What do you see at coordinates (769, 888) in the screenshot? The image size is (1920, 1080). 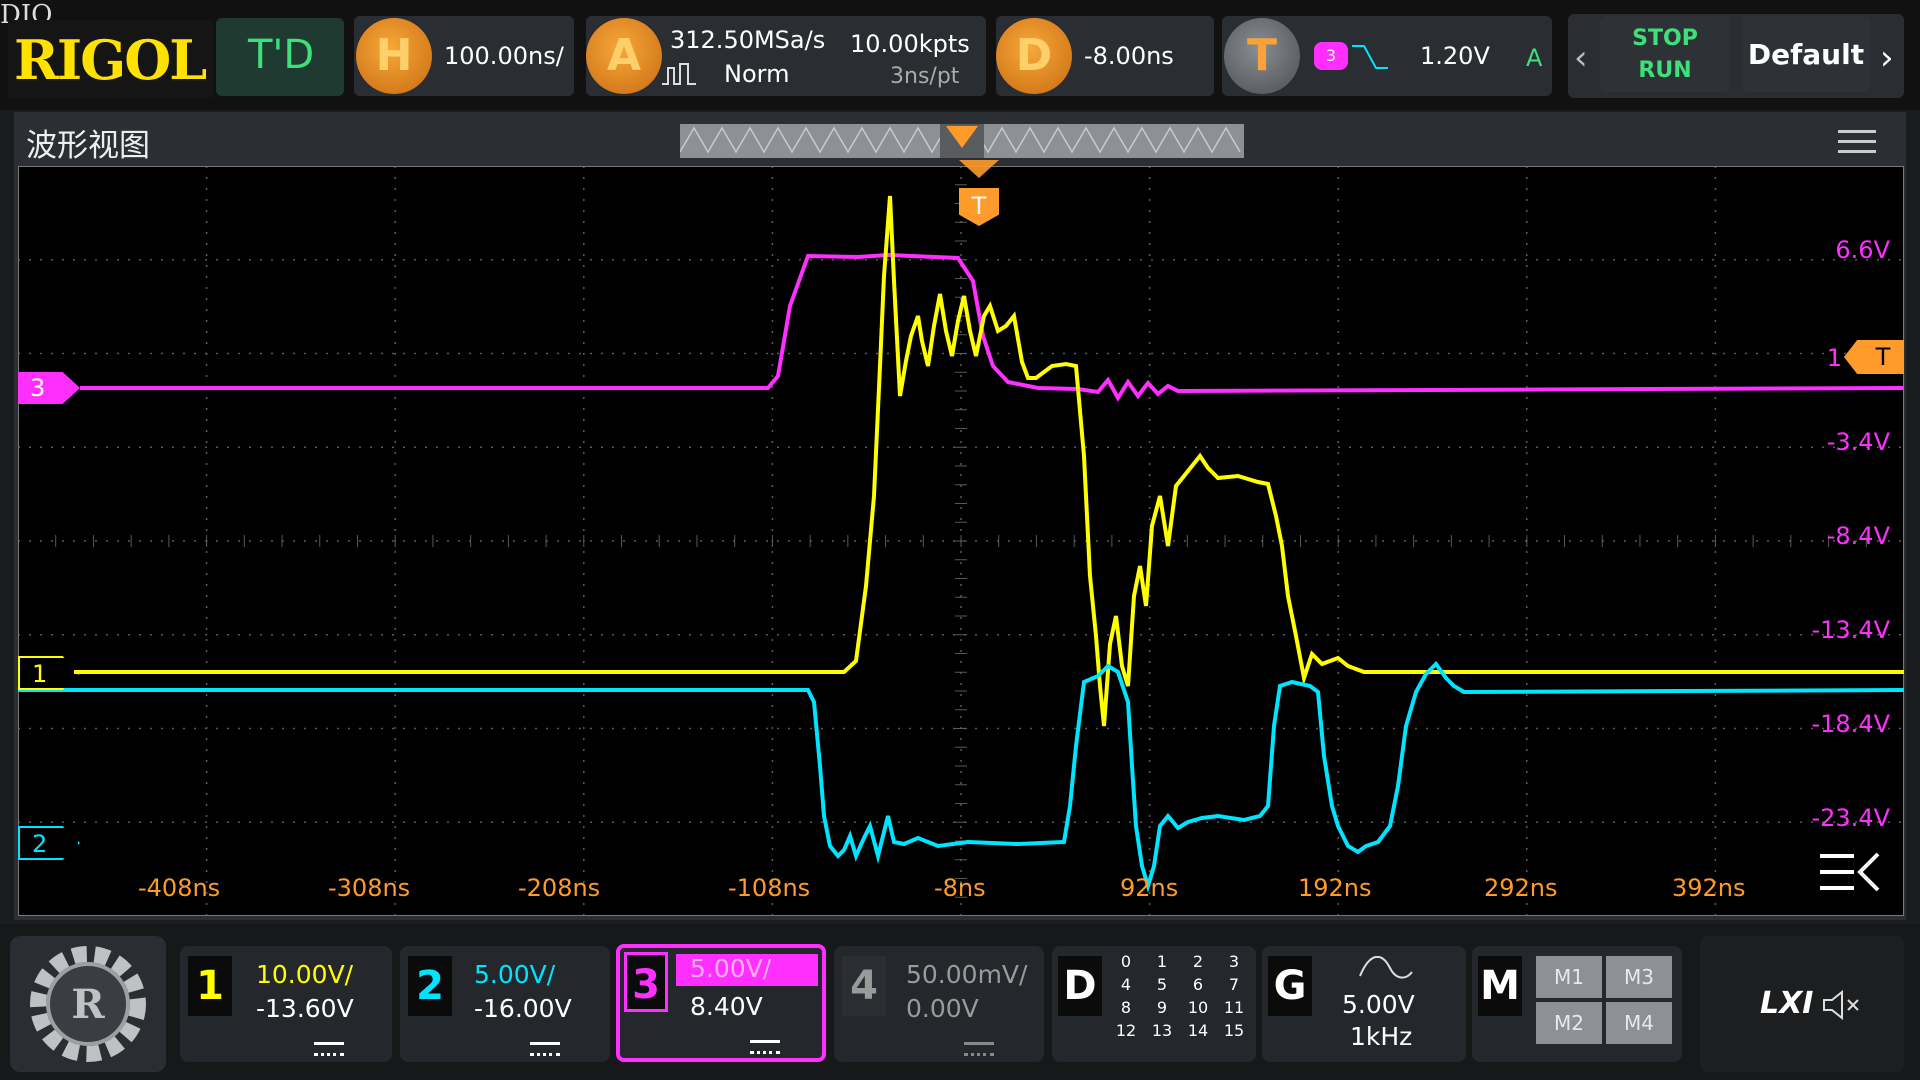 I see `time-label: -108ns` at bounding box center [769, 888].